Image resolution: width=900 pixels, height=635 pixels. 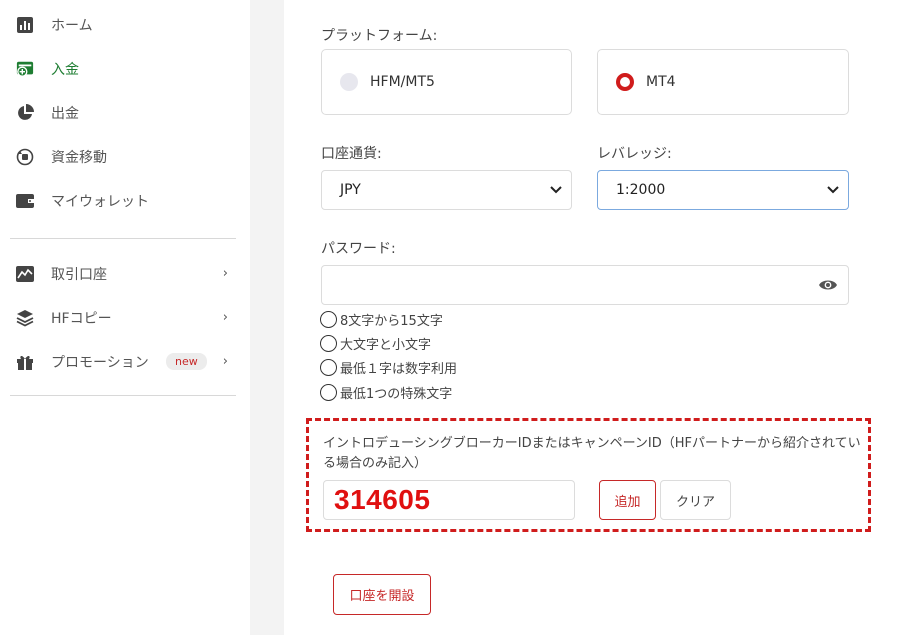 What do you see at coordinates (625, 82) in the screenshot?
I see `radio-selected-icon` at bounding box center [625, 82].